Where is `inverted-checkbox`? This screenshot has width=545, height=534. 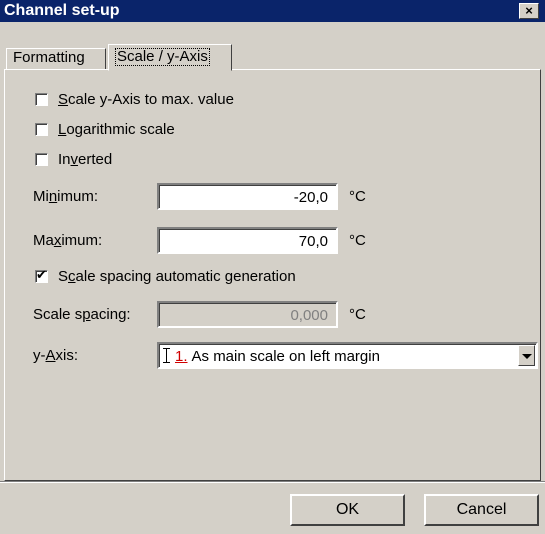
inverted-checkbox is located at coordinates (41, 159).